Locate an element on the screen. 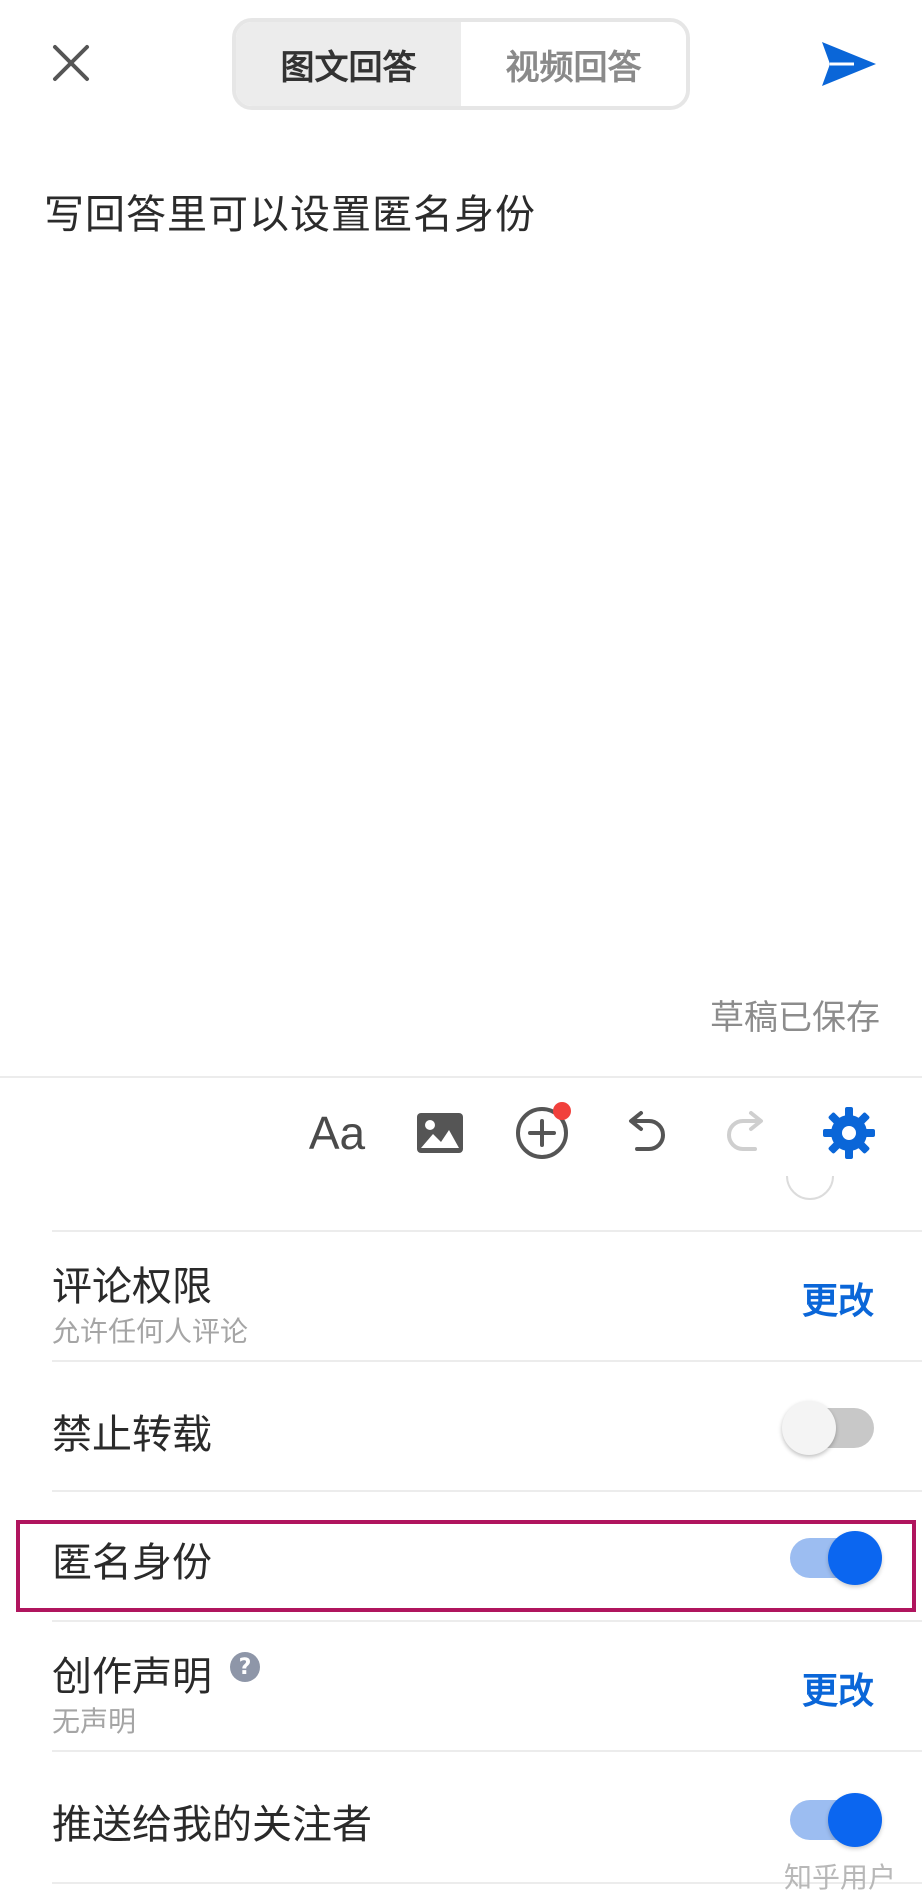 The image size is (922, 1901). draft-saved-status: 草稿已保存 is located at coordinates (795, 1018).